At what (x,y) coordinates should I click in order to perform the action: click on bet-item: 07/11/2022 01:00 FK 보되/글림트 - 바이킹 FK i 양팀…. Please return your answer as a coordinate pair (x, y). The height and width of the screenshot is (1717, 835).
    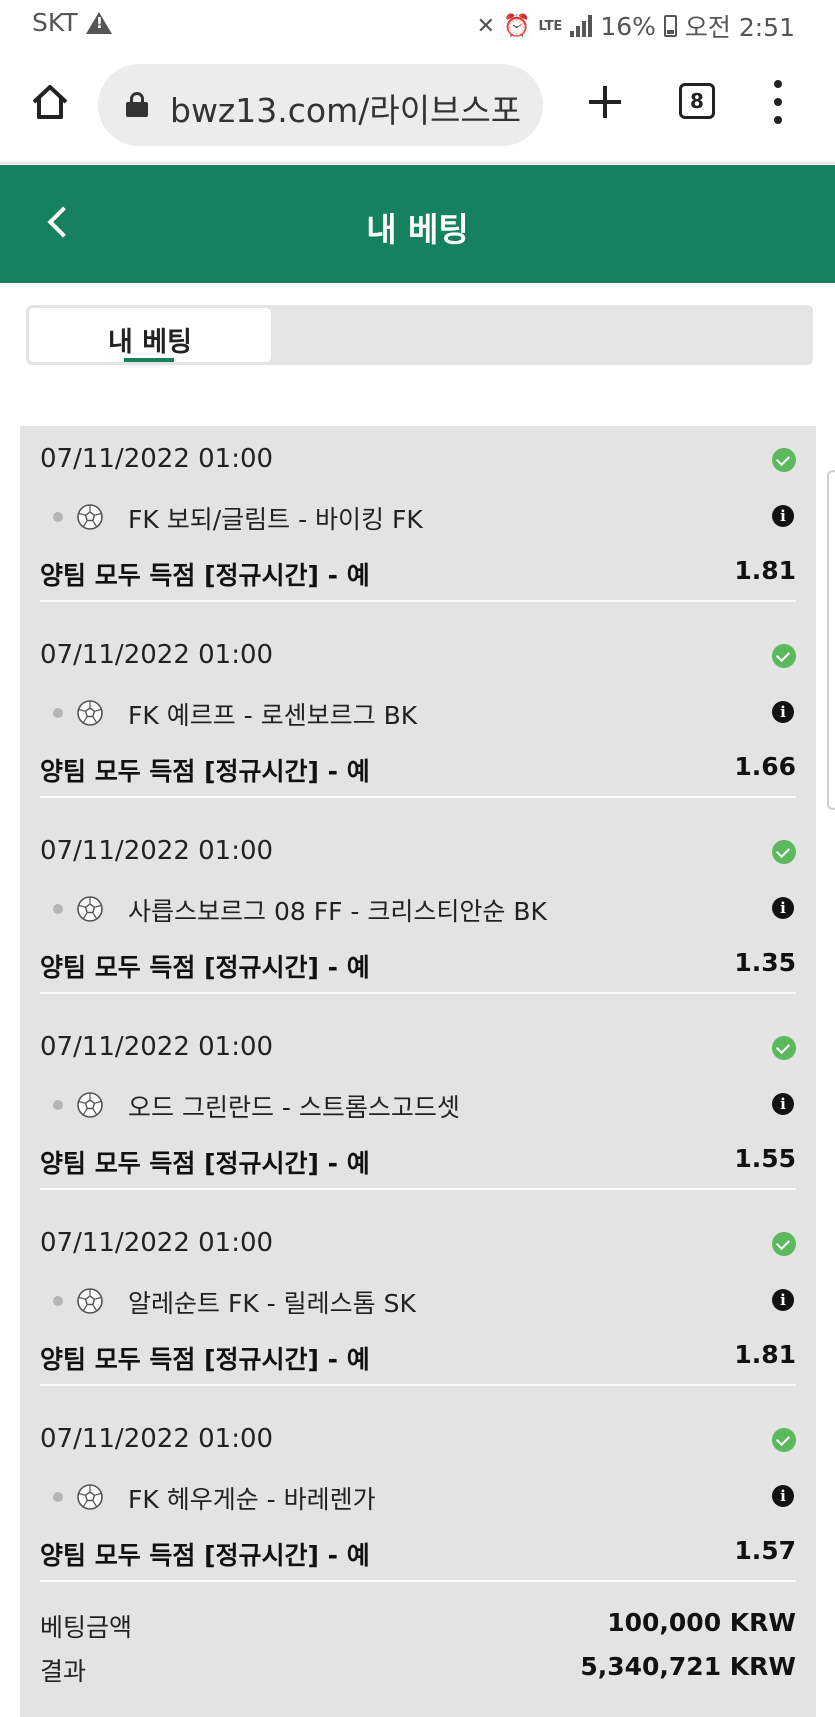
    Looking at the image, I should click on (418, 524).